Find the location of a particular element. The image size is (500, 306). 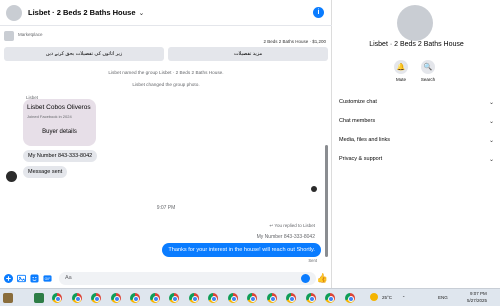

group-name: Lisbet · 2 Beds 2 Baths House is located at coordinates (416, 44).